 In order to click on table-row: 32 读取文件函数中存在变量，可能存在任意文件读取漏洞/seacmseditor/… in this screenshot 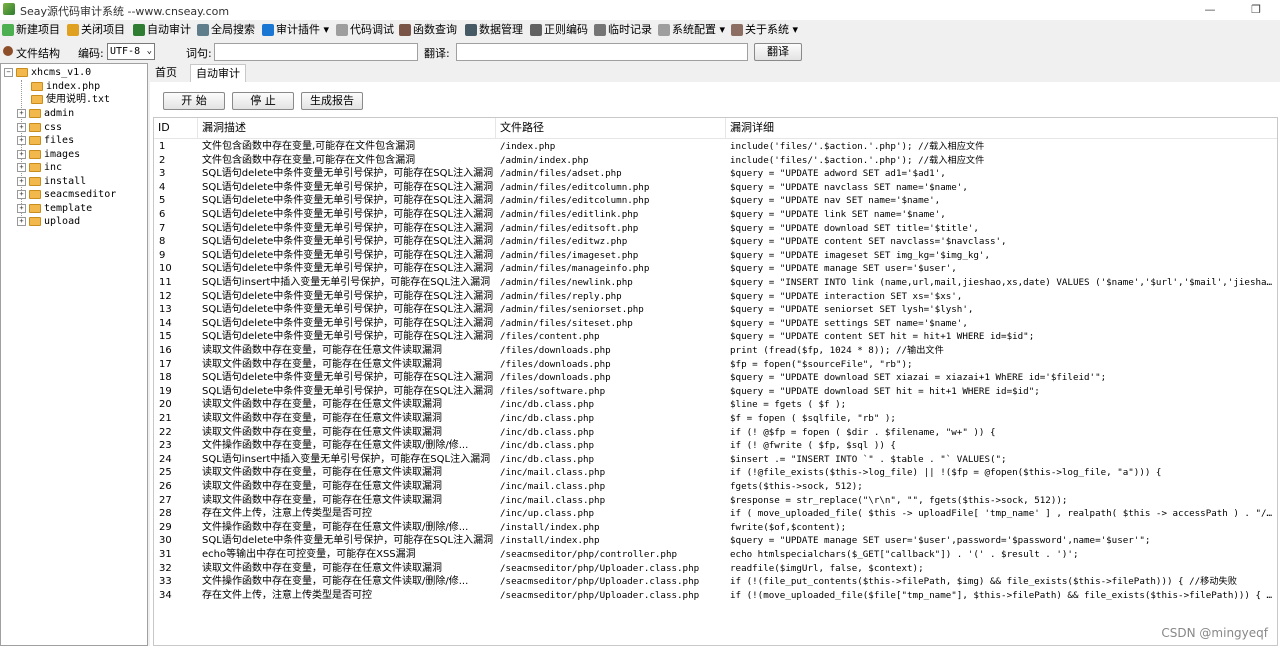, I will do `click(715, 569)`.